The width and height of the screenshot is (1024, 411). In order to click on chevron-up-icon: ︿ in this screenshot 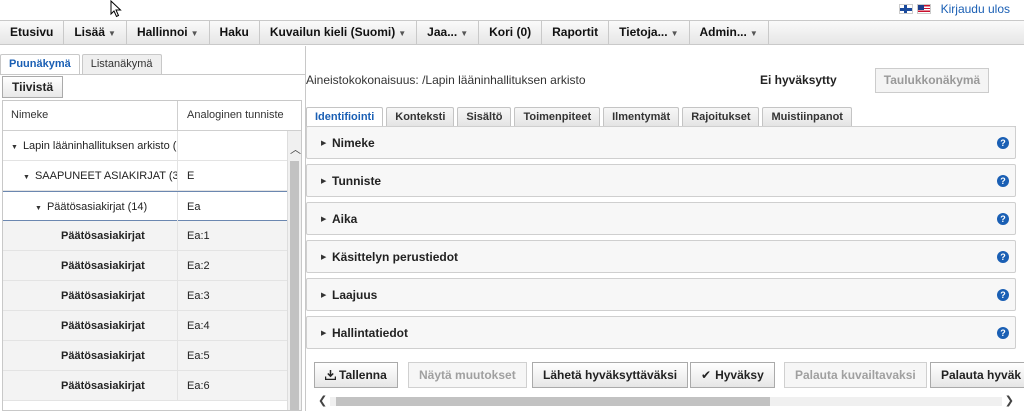, I will do `click(295, 149)`.